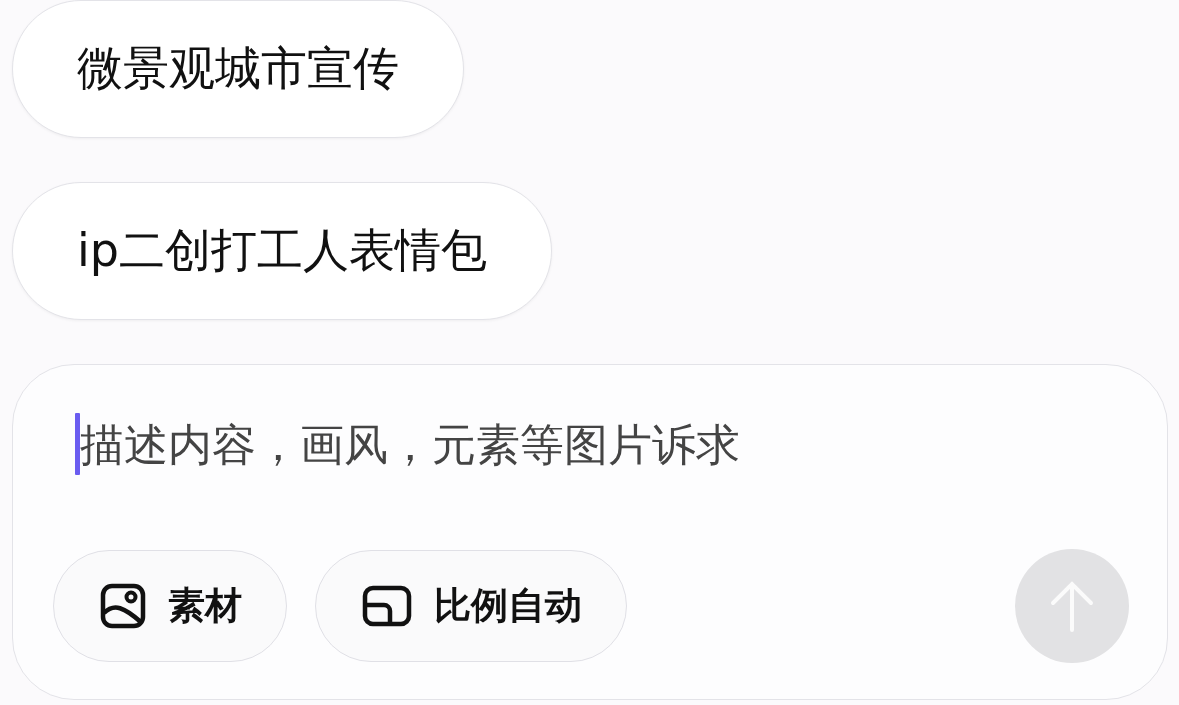 The image size is (1179, 705). Describe the element at coordinates (471, 606) in the screenshot. I see `ratio-button: 比例自动` at that location.